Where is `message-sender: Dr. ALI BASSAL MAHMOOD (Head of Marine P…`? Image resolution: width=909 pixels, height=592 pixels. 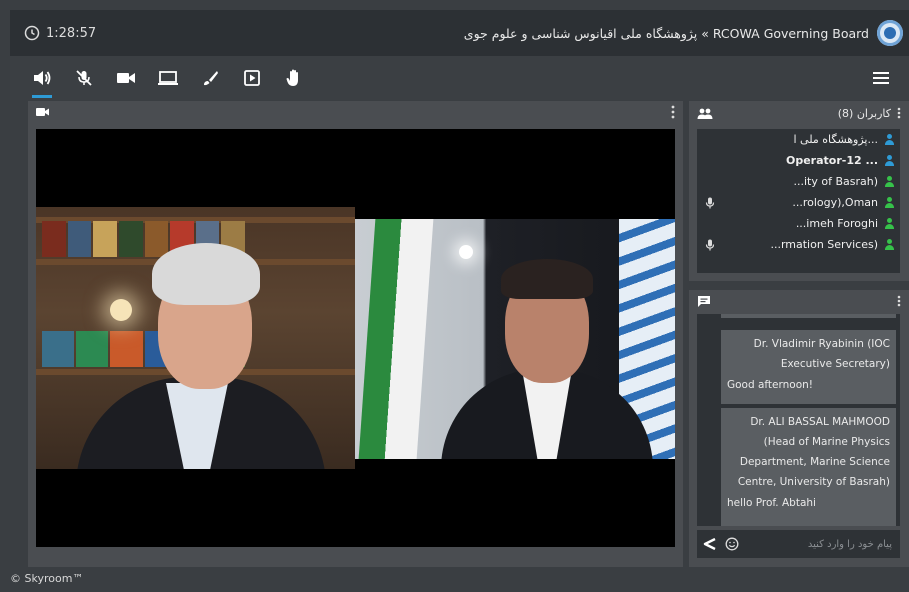
message-sender: Dr. ALI BASSAL MAHMOOD (Head of Marine P… is located at coordinates (813, 452).